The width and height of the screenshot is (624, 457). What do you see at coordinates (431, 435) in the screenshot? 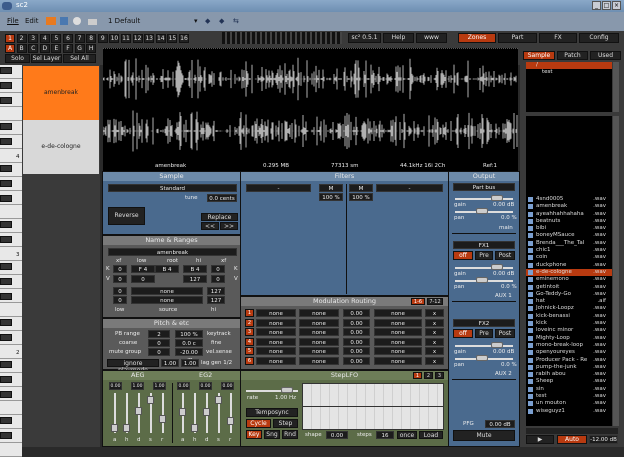
I see `load-button: Load` at bounding box center [431, 435].